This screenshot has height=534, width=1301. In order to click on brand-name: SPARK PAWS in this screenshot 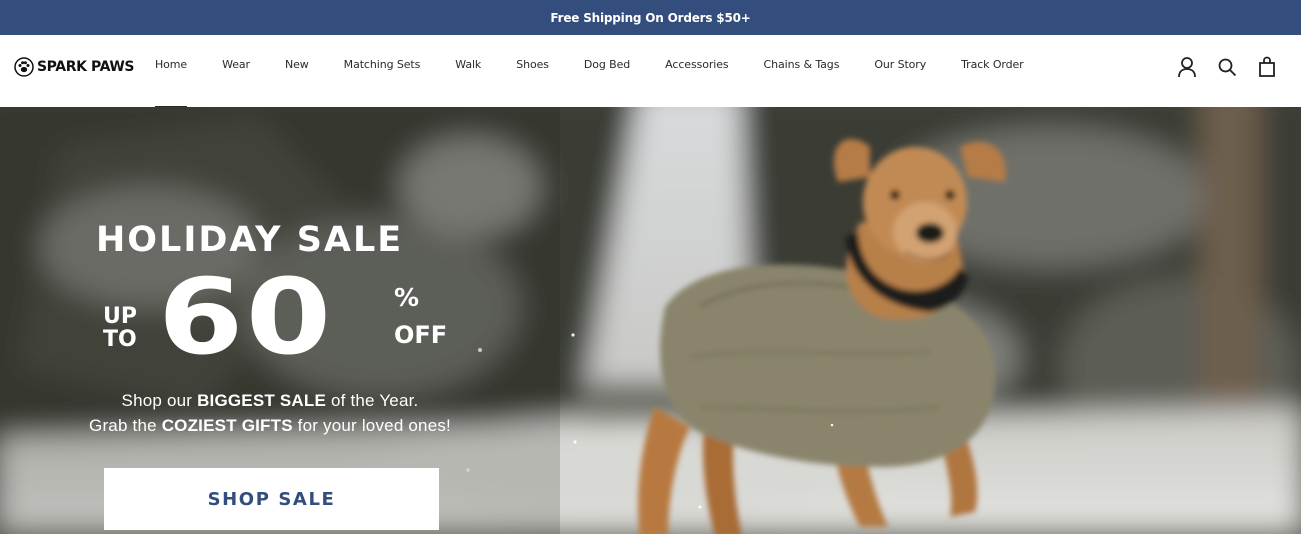, I will do `click(86, 67)`.